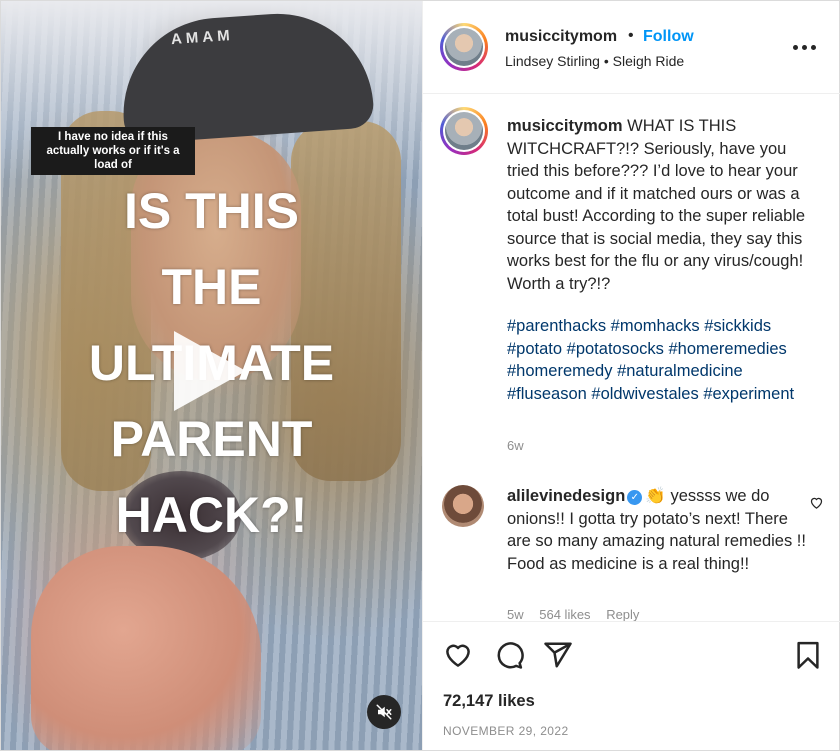 The image size is (840, 751). Describe the element at coordinates (211, 287) in the screenshot. I see `headline-line: THE` at that location.